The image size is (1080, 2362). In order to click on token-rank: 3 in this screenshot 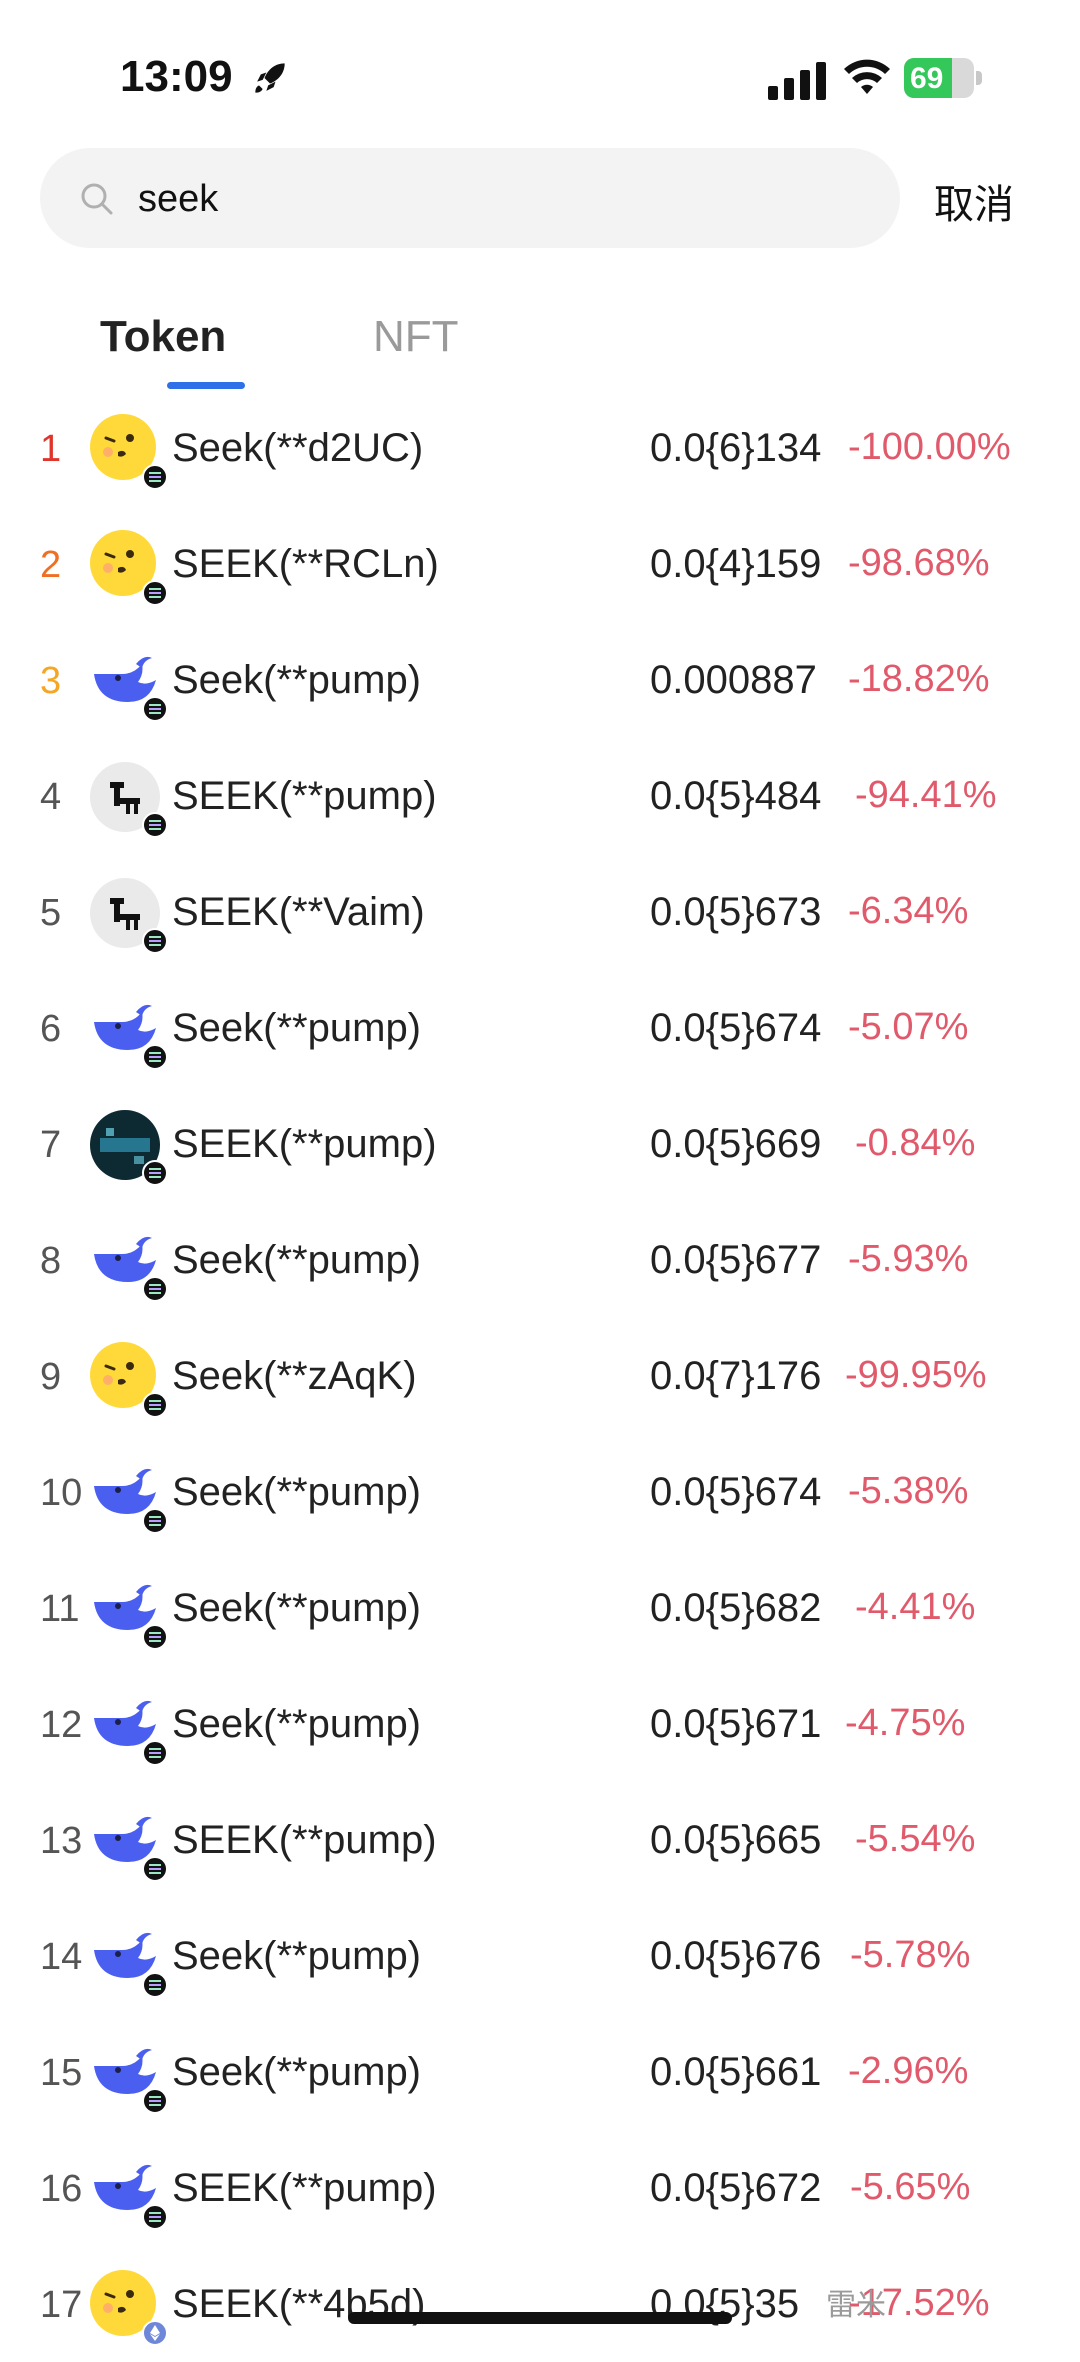, I will do `click(51, 681)`.